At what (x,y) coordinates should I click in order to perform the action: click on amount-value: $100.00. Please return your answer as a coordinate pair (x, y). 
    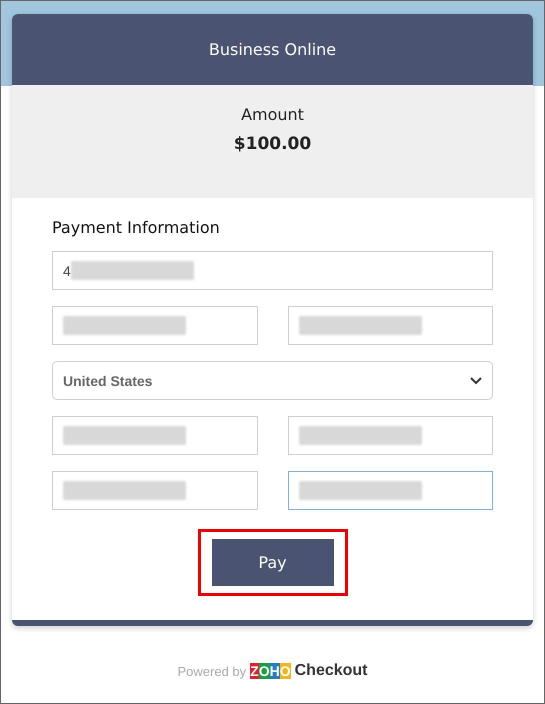
    Looking at the image, I should click on (273, 144).